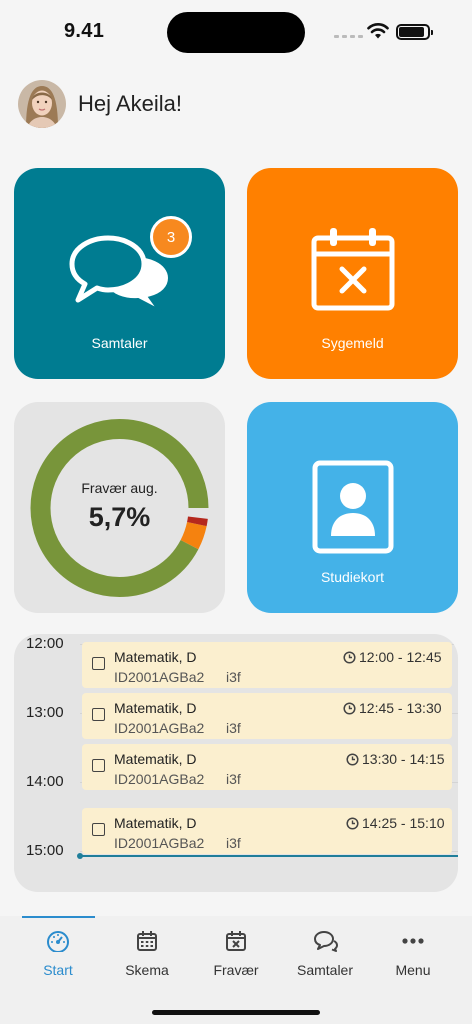  Describe the element at coordinates (119, 273) in the screenshot. I see `samtaler-tile: 3 Samtaler` at that location.